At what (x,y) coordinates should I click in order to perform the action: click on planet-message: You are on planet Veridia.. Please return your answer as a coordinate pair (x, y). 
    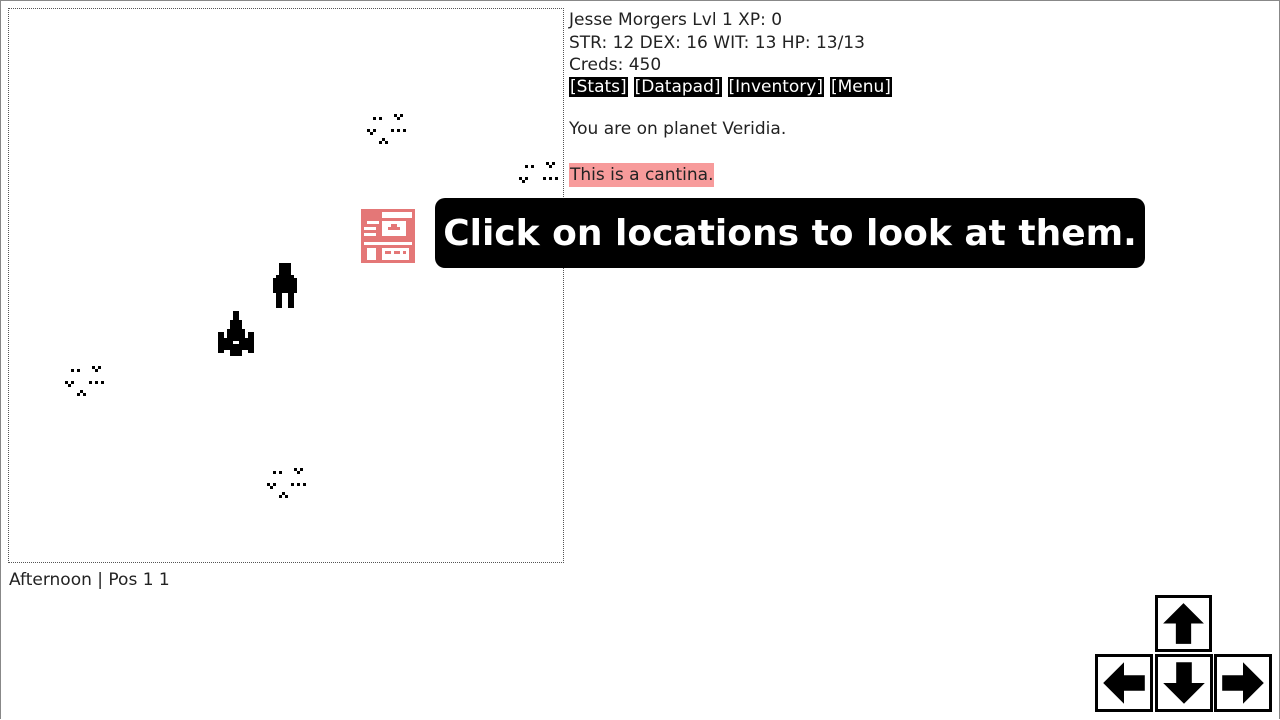
    Looking at the image, I should click on (678, 129).